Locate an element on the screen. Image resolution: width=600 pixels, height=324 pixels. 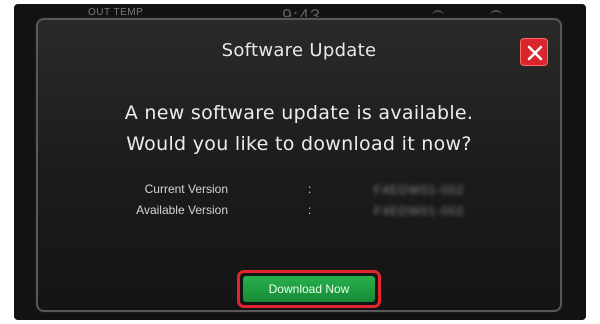
message-line-2: Would you like to download it now? is located at coordinates (299, 144).